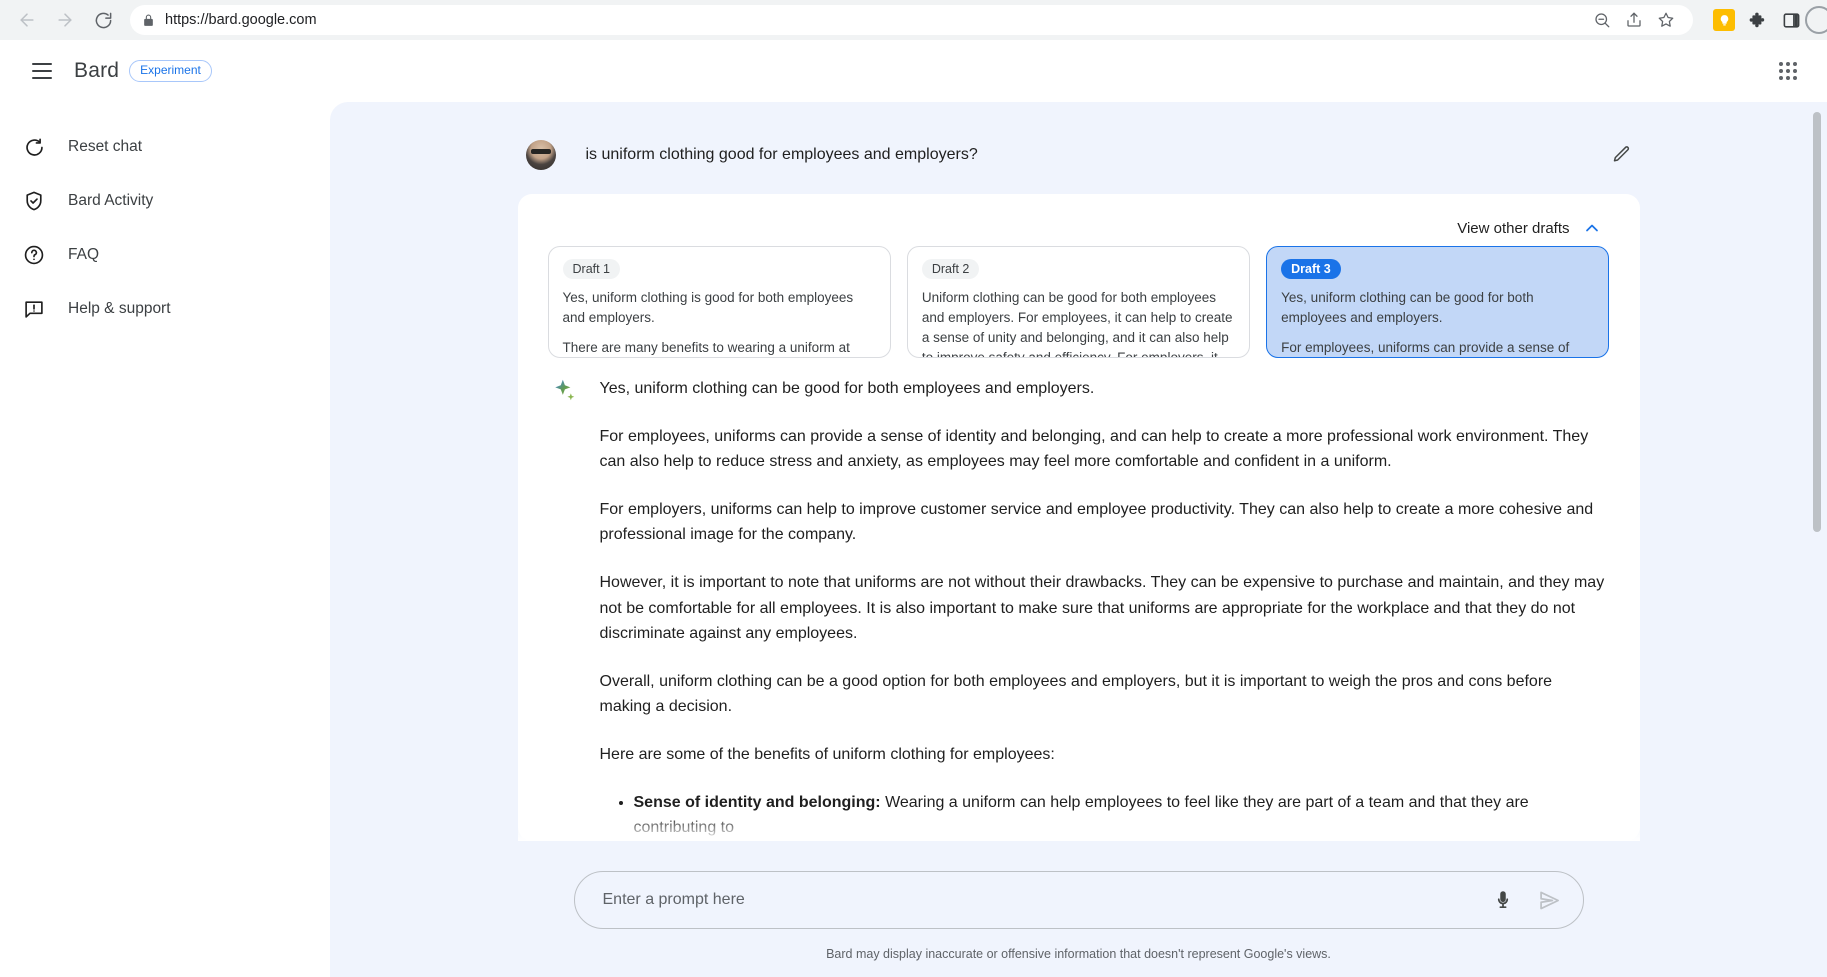  Describe the element at coordinates (1758, 20) in the screenshot. I see `puzzle-piece-icon` at that location.